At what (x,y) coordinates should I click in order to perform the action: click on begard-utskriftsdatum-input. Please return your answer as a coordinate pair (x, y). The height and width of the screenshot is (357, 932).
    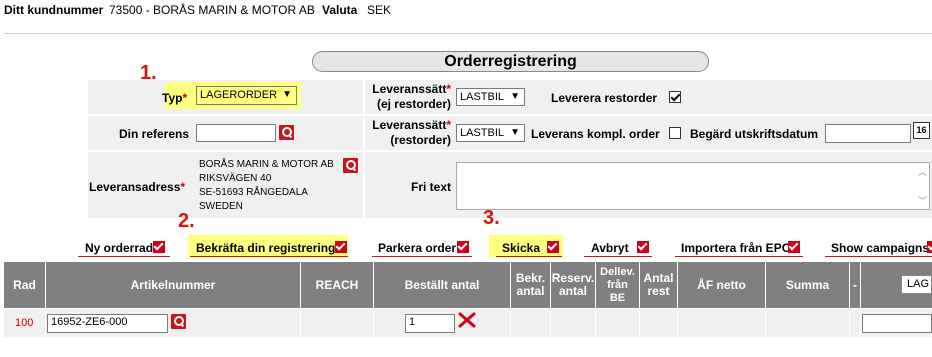
    Looking at the image, I should click on (868, 133).